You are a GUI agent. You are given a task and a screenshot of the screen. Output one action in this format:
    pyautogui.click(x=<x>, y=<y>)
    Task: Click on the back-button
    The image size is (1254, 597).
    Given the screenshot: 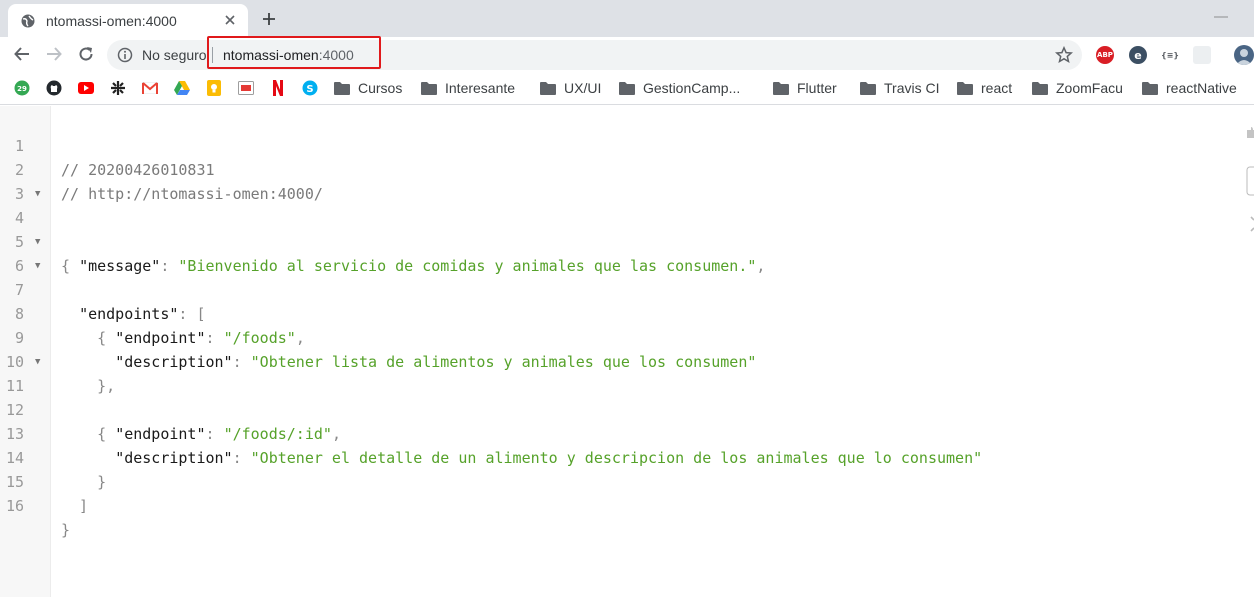 What is the action you would take?
    pyautogui.click(x=22, y=54)
    